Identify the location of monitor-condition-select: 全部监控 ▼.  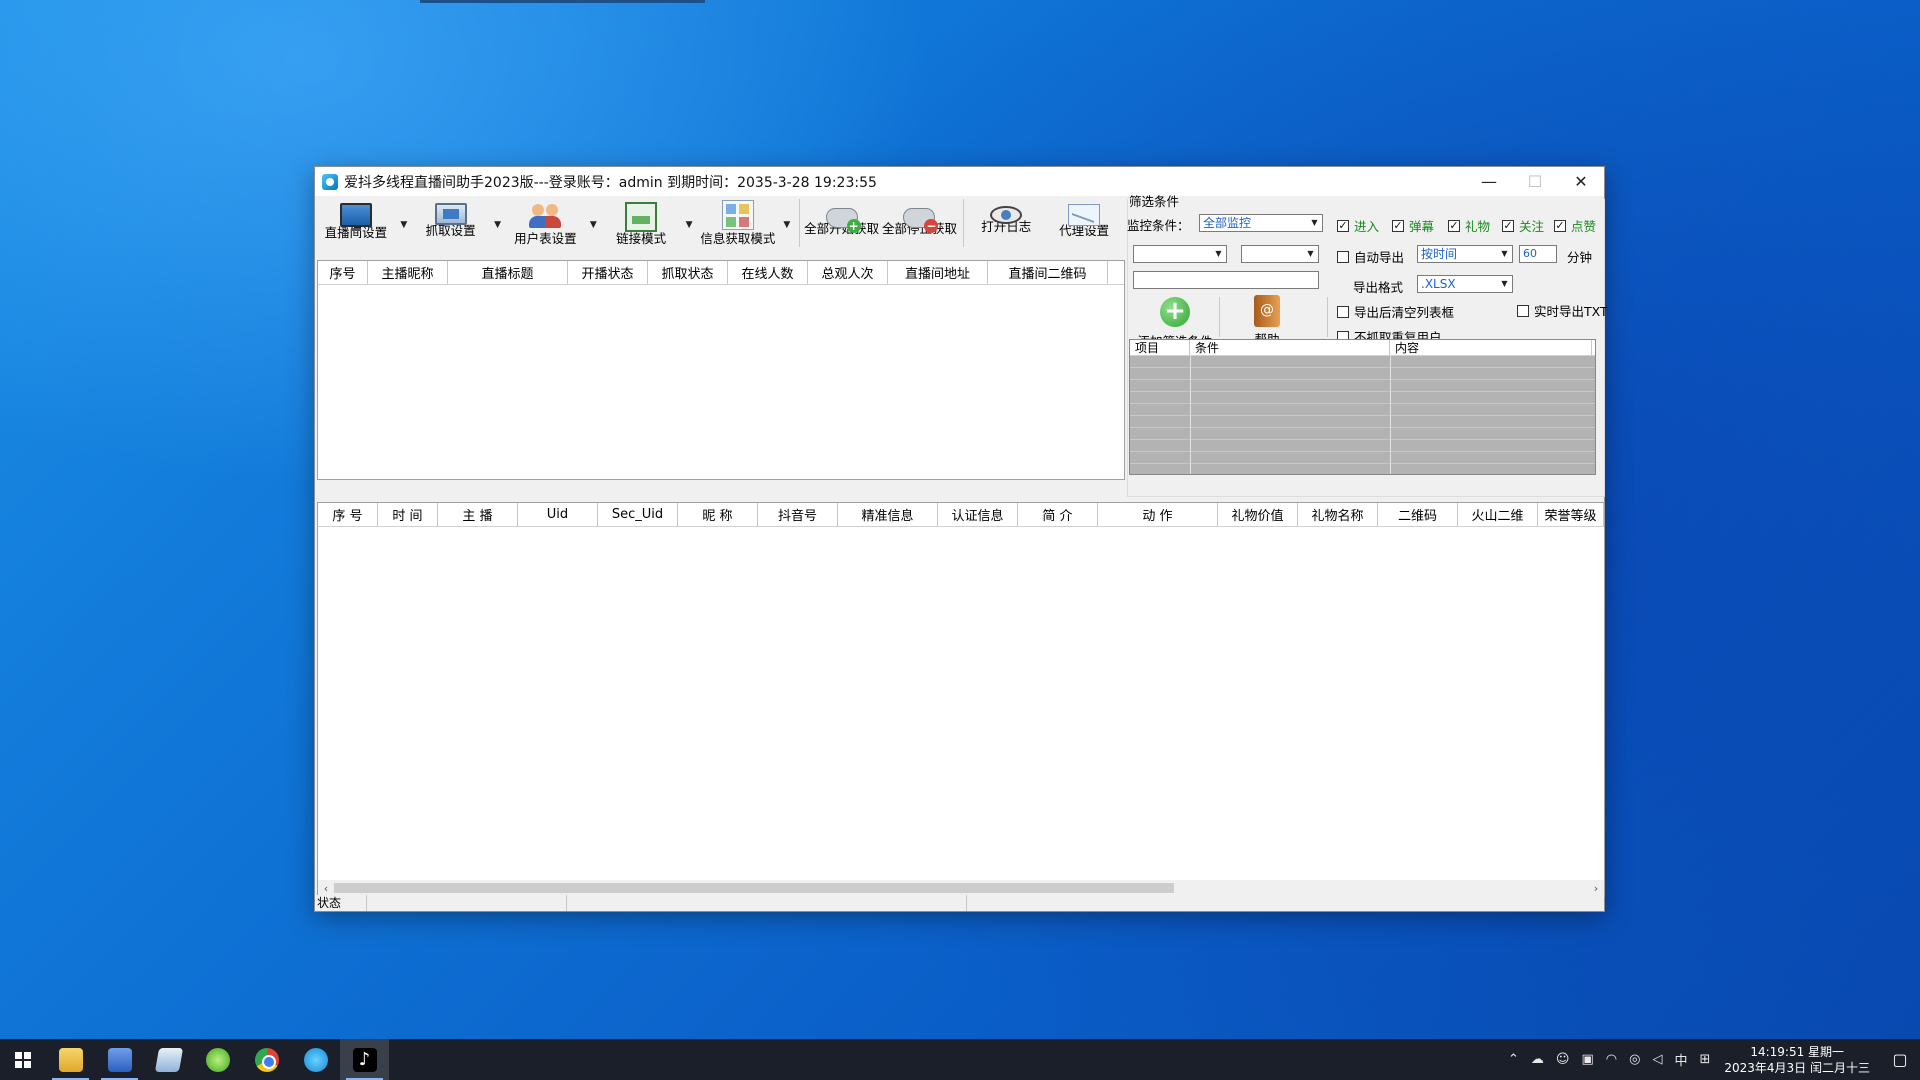
(1261, 223).